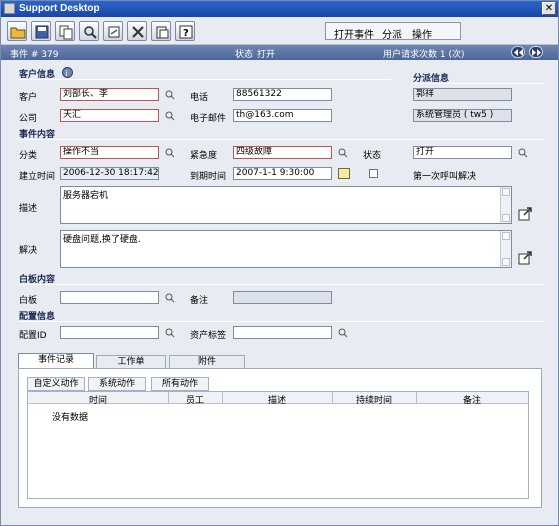  I want to click on copy-button, so click(65, 31).